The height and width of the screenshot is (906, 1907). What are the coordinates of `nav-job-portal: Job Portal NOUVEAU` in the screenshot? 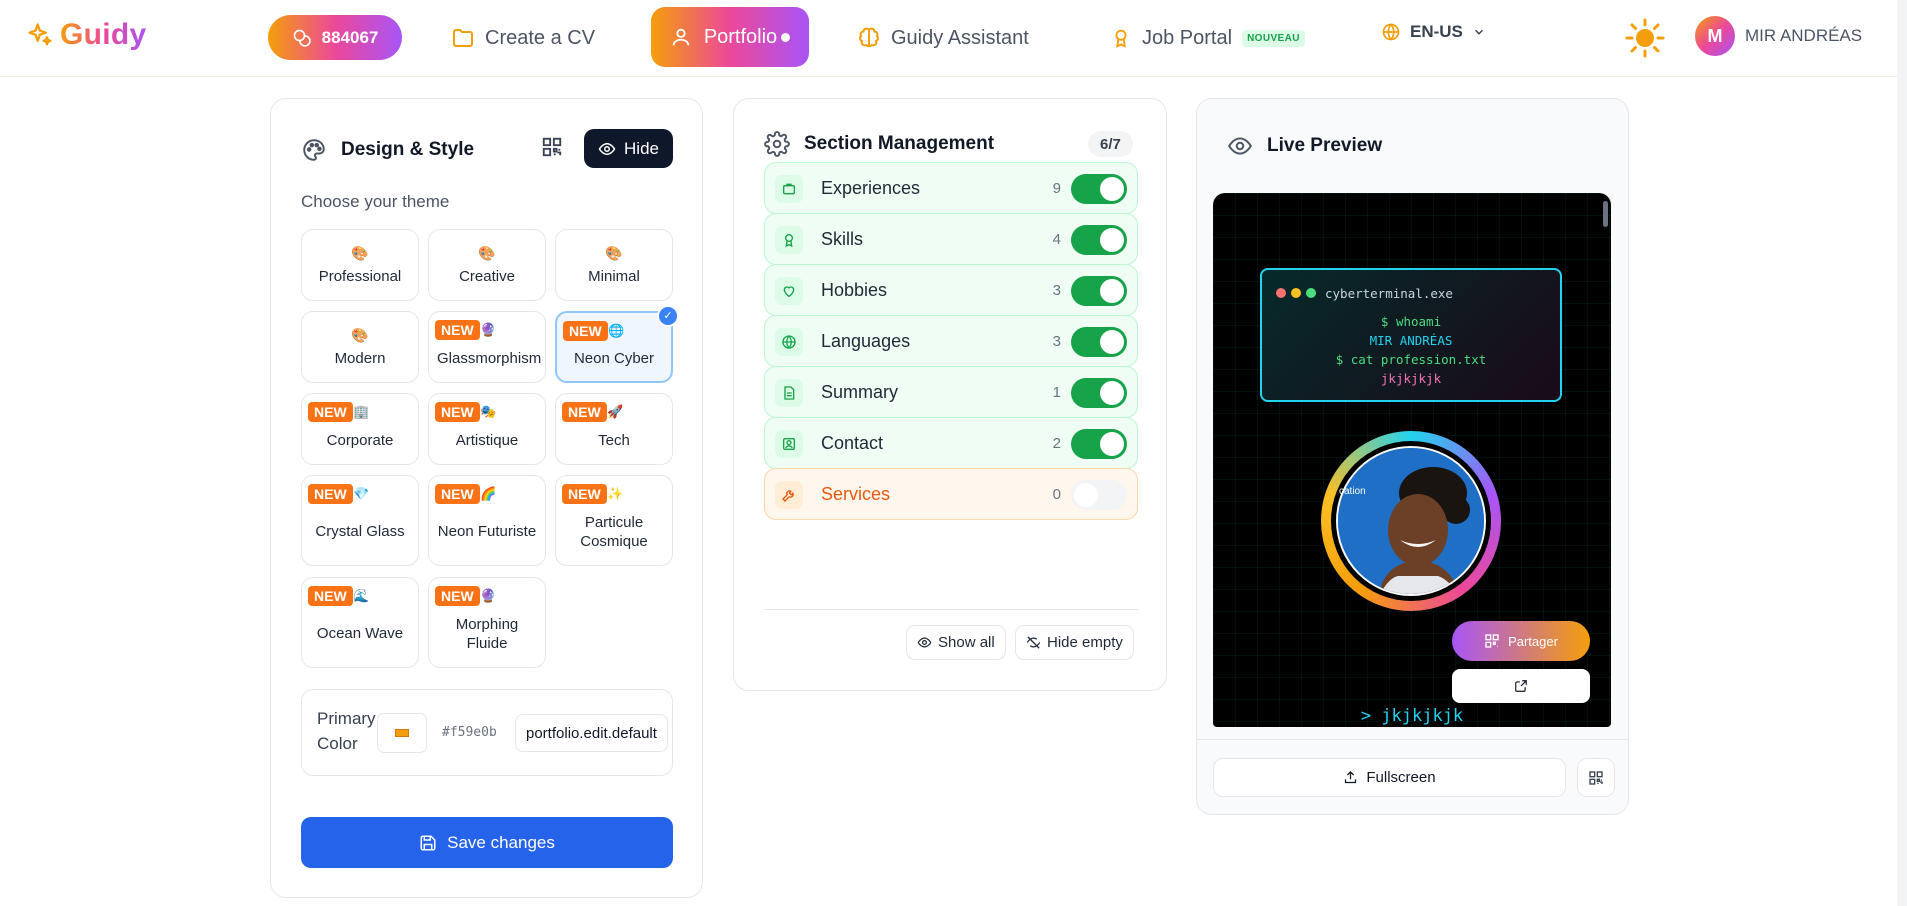 It's located at (1207, 38).